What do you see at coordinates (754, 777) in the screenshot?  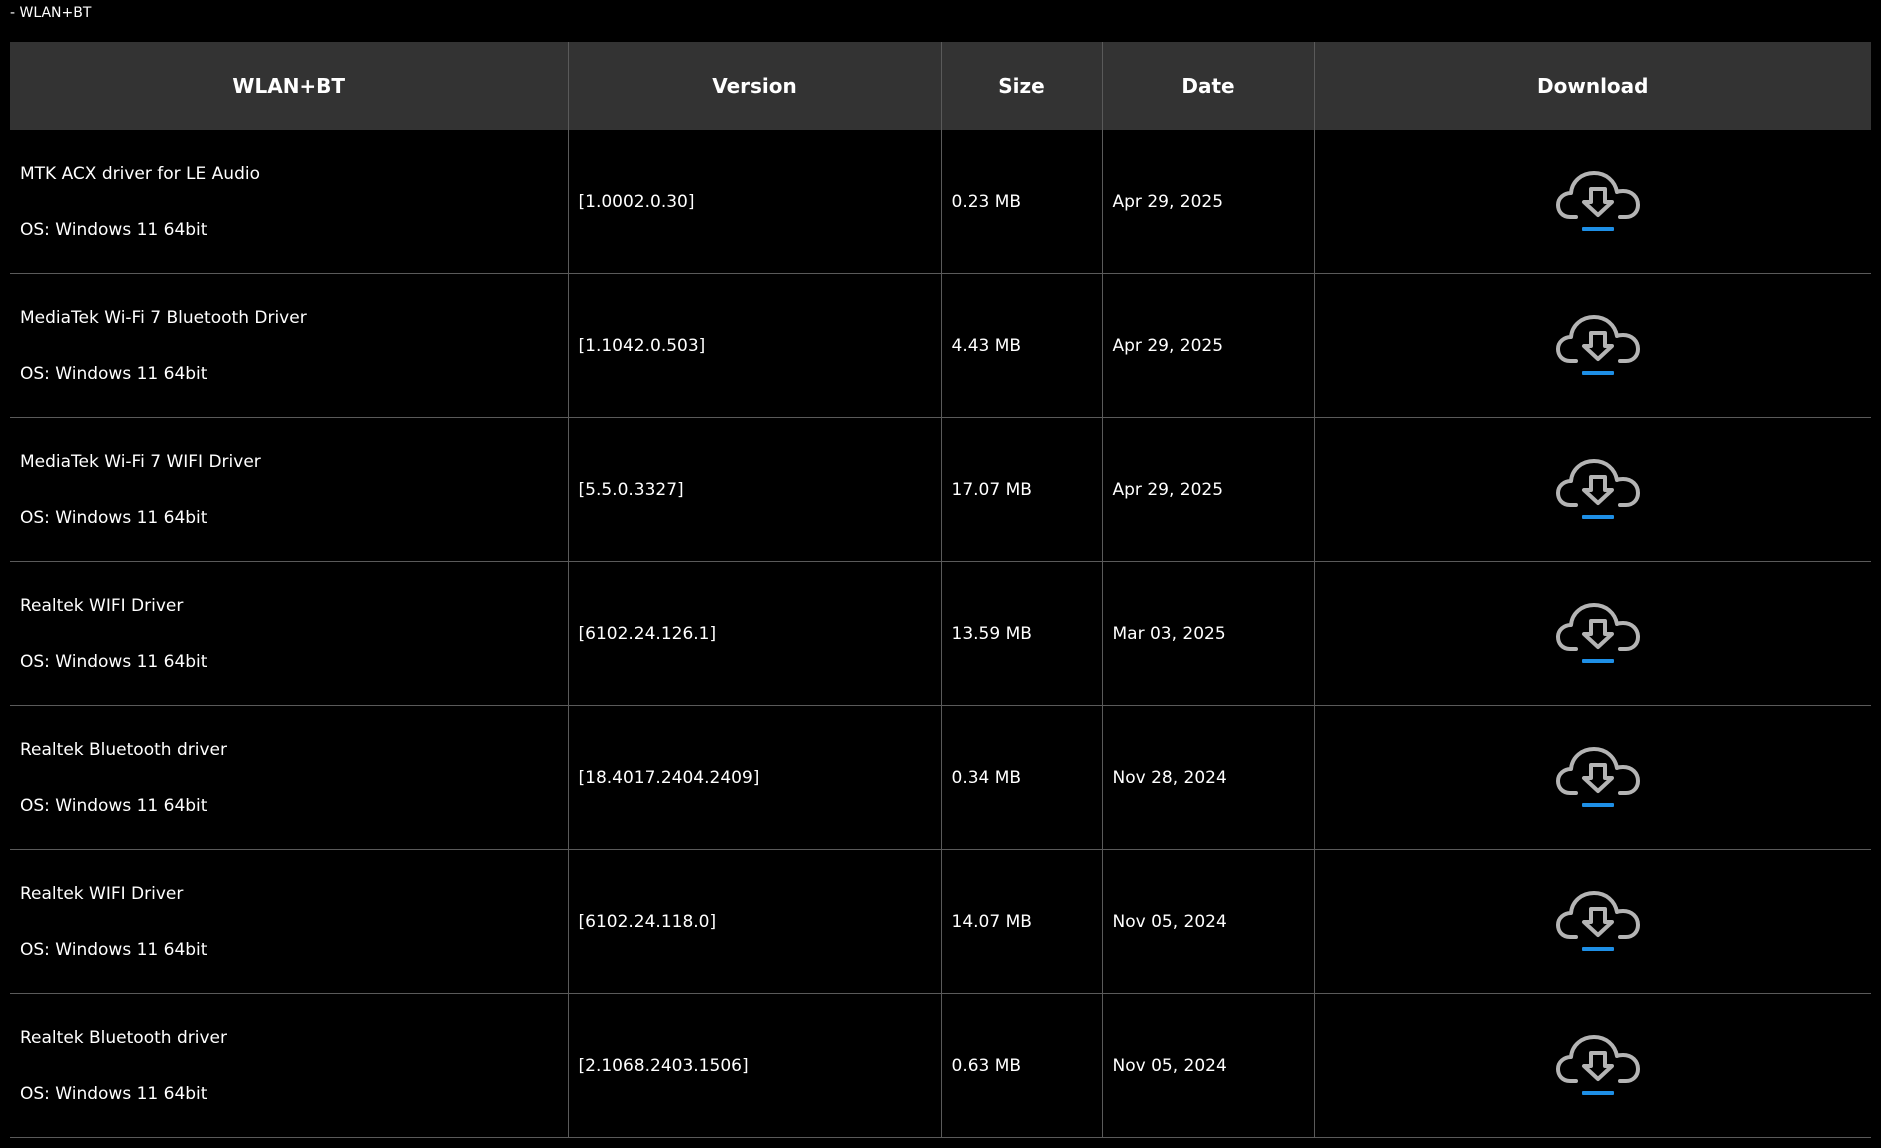 I see `driver-version: [18.4017.2404.2409]` at bounding box center [754, 777].